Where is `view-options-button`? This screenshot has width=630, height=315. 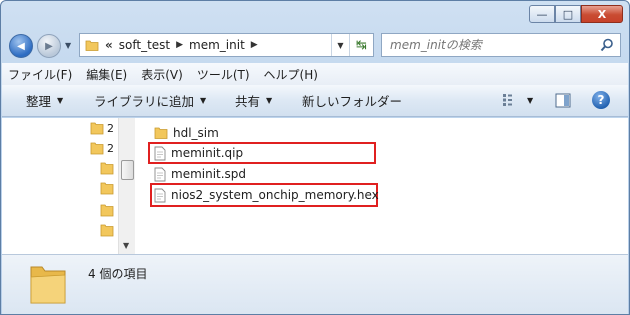 view-options-button is located at coordinates (511, 101).